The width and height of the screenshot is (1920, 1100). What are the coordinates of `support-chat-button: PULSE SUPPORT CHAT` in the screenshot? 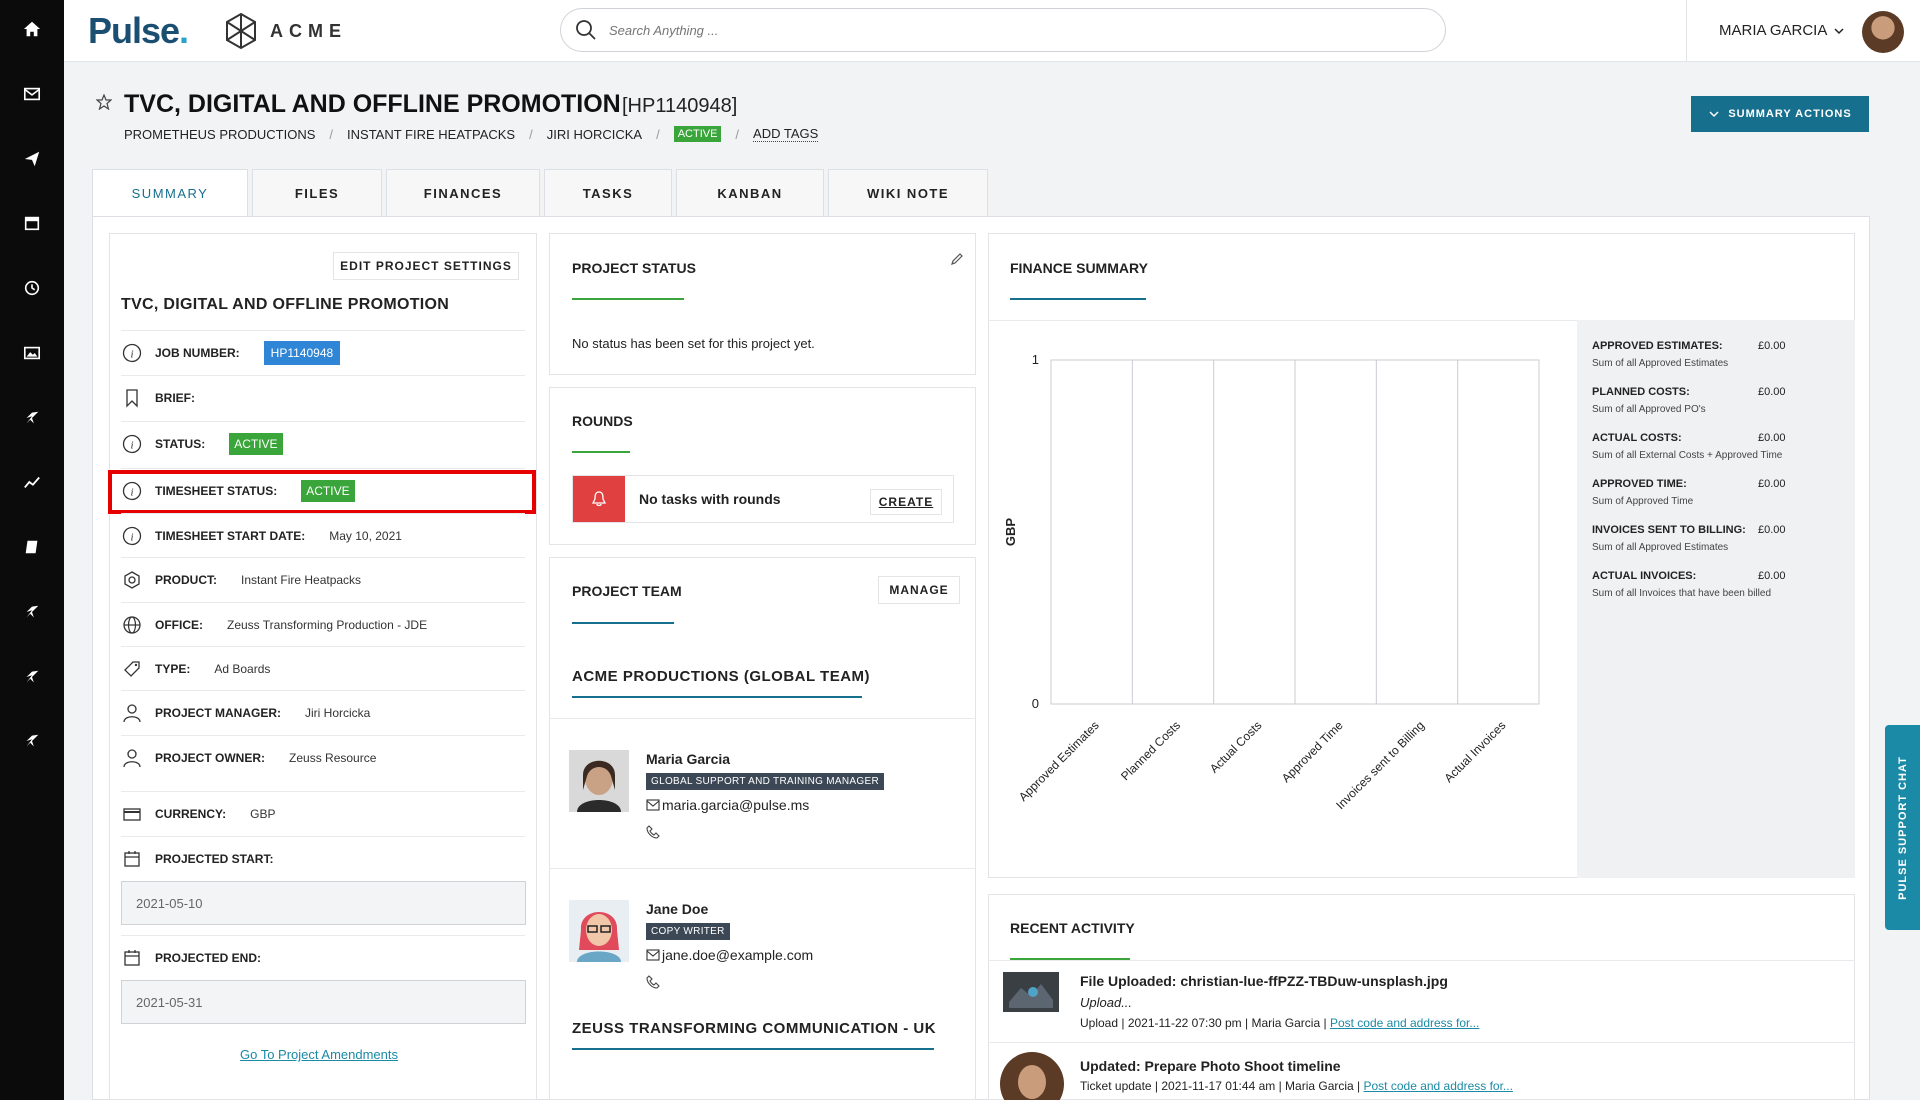 It's located at (1902, 827).